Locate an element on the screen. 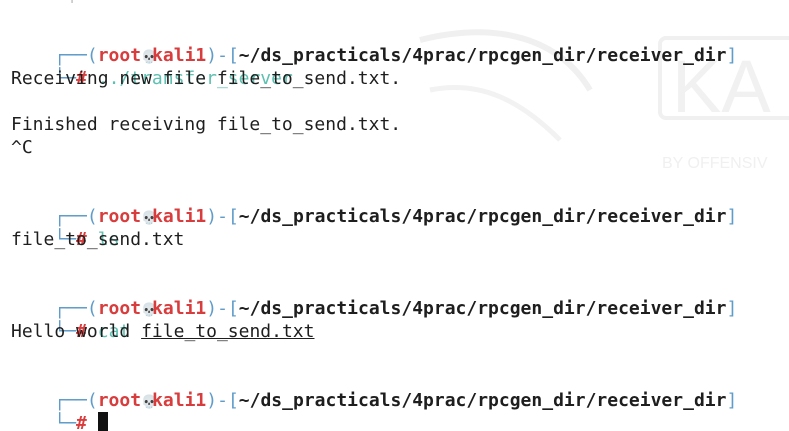 This screenshot has height=431, width=789. command-line-current: └─# is located at coordinates (59, 410).